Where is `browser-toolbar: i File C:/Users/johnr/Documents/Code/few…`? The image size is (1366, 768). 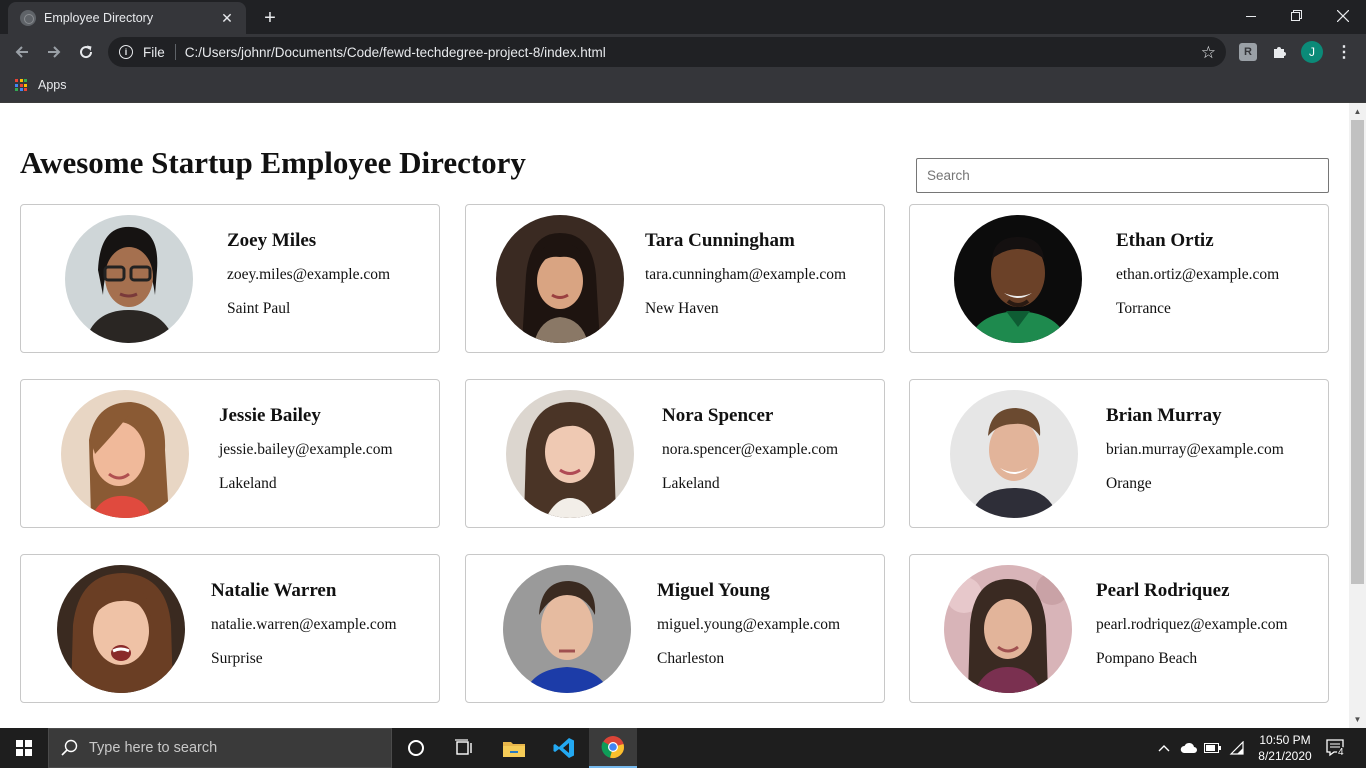
browser-toolbar: i File C:/Users/johnr/Documents/Code/few… is located at coordinates (683, 52).